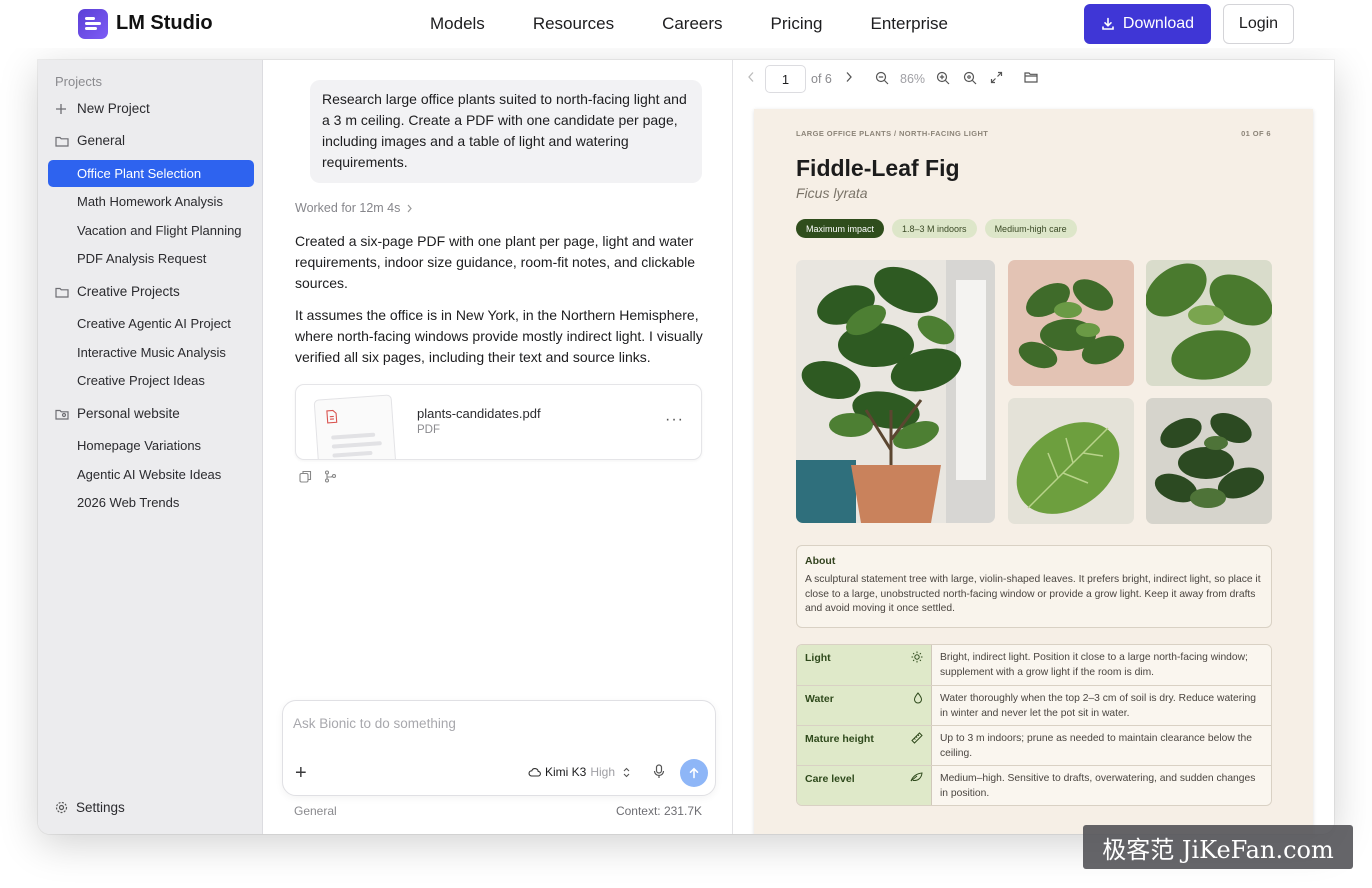 The width and height of the screenshot is (1372, 888). Describe the element at coordinates (534, 772) in the screenshot. I see `cloud-icon` at that location.